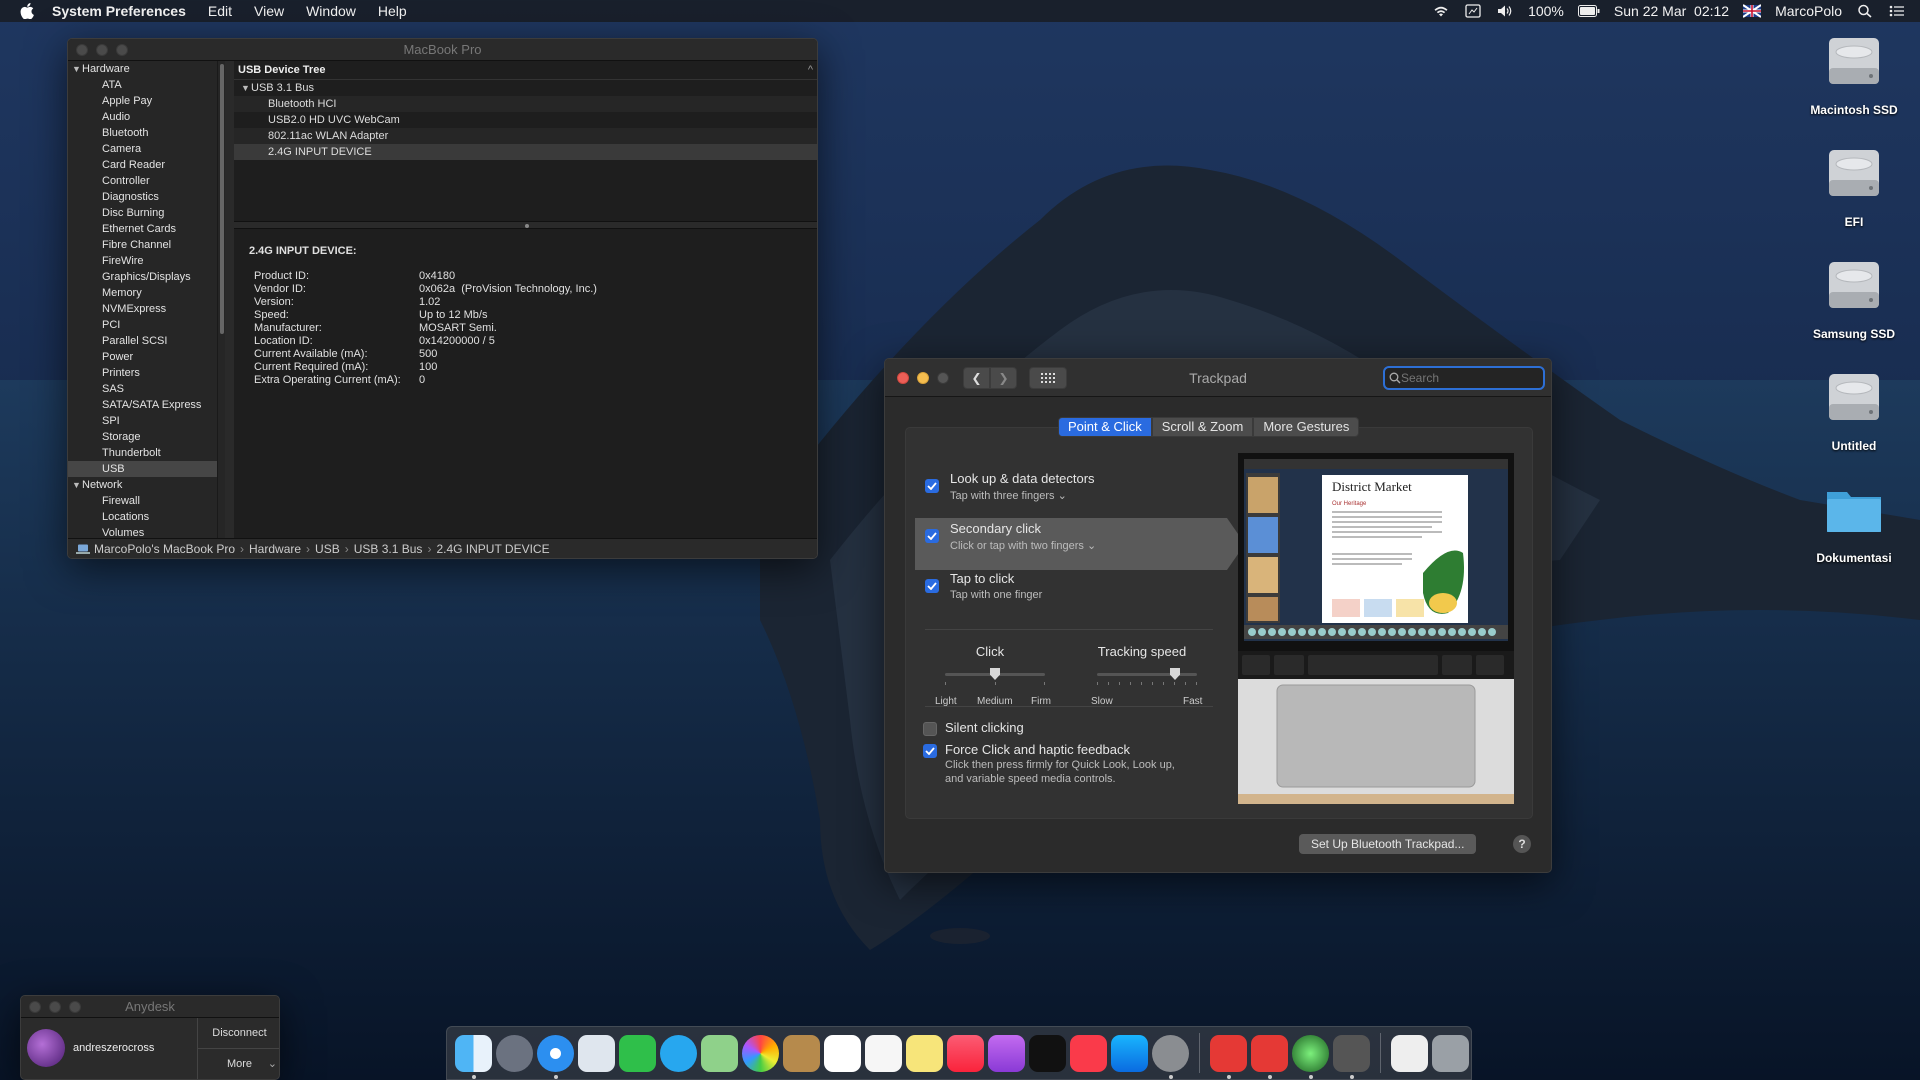 The height and width of the screenshot is (1080, 1920). What do you see at coordinates (1023, 545) in the screenshot?
I see `gesture-popup: Click or tap with two fingers ⌄` at bounding box center [1023, 545].